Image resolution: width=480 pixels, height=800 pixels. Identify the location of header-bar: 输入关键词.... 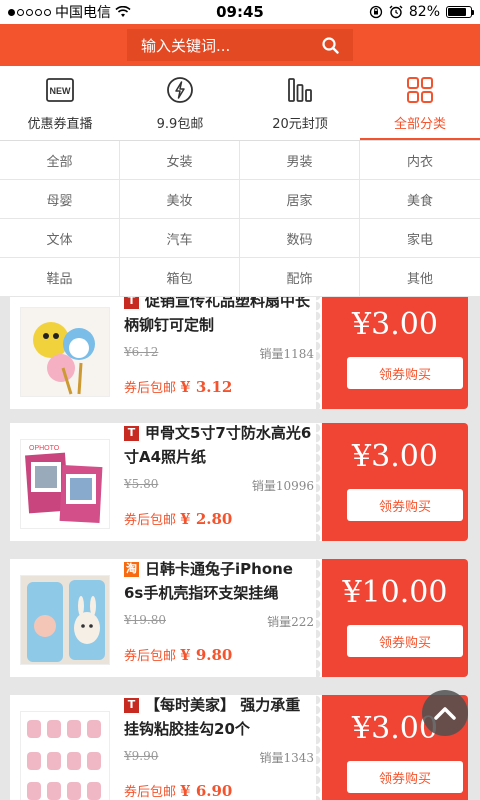
(240, 45).